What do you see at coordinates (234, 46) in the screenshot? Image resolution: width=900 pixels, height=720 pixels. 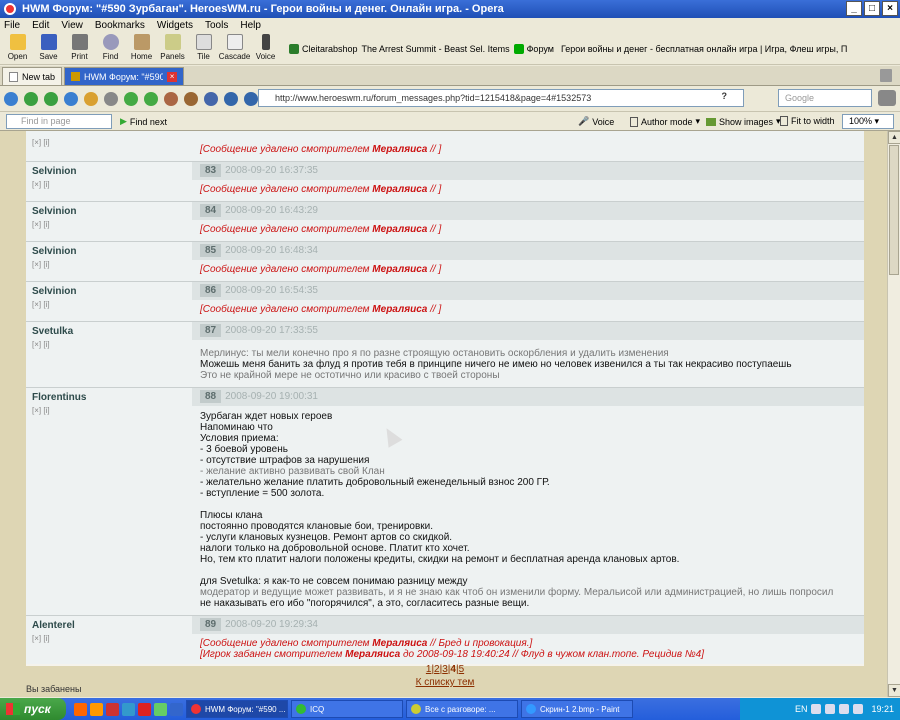 I see `cascade-button: Cascade` at bounding box center [234, 46].